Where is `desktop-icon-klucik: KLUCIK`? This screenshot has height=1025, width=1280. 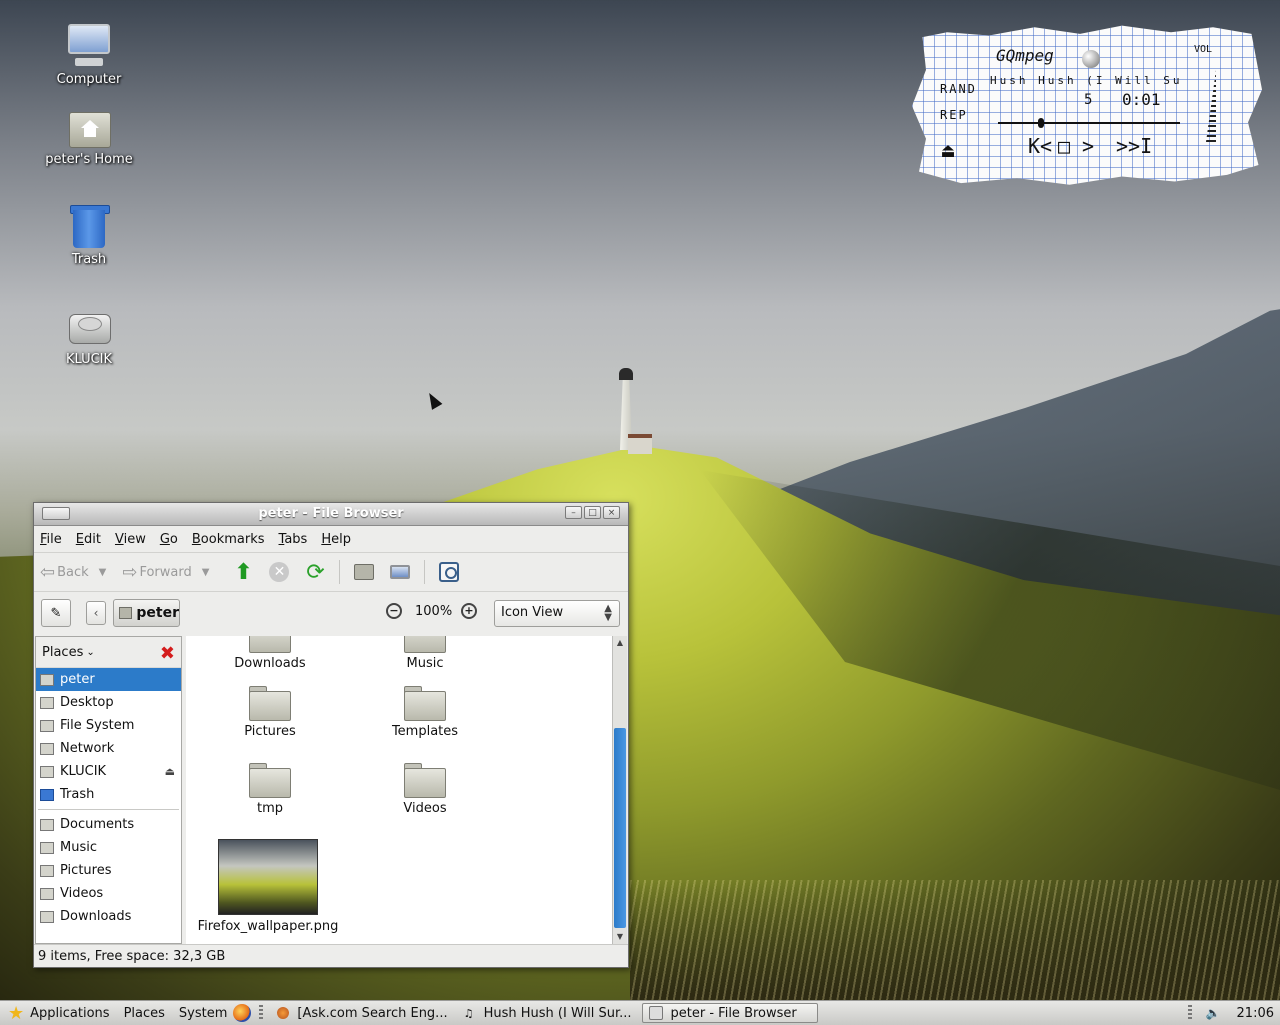 desktop-icon-klucik: KLUCIK is located at coordinates (89, 334).